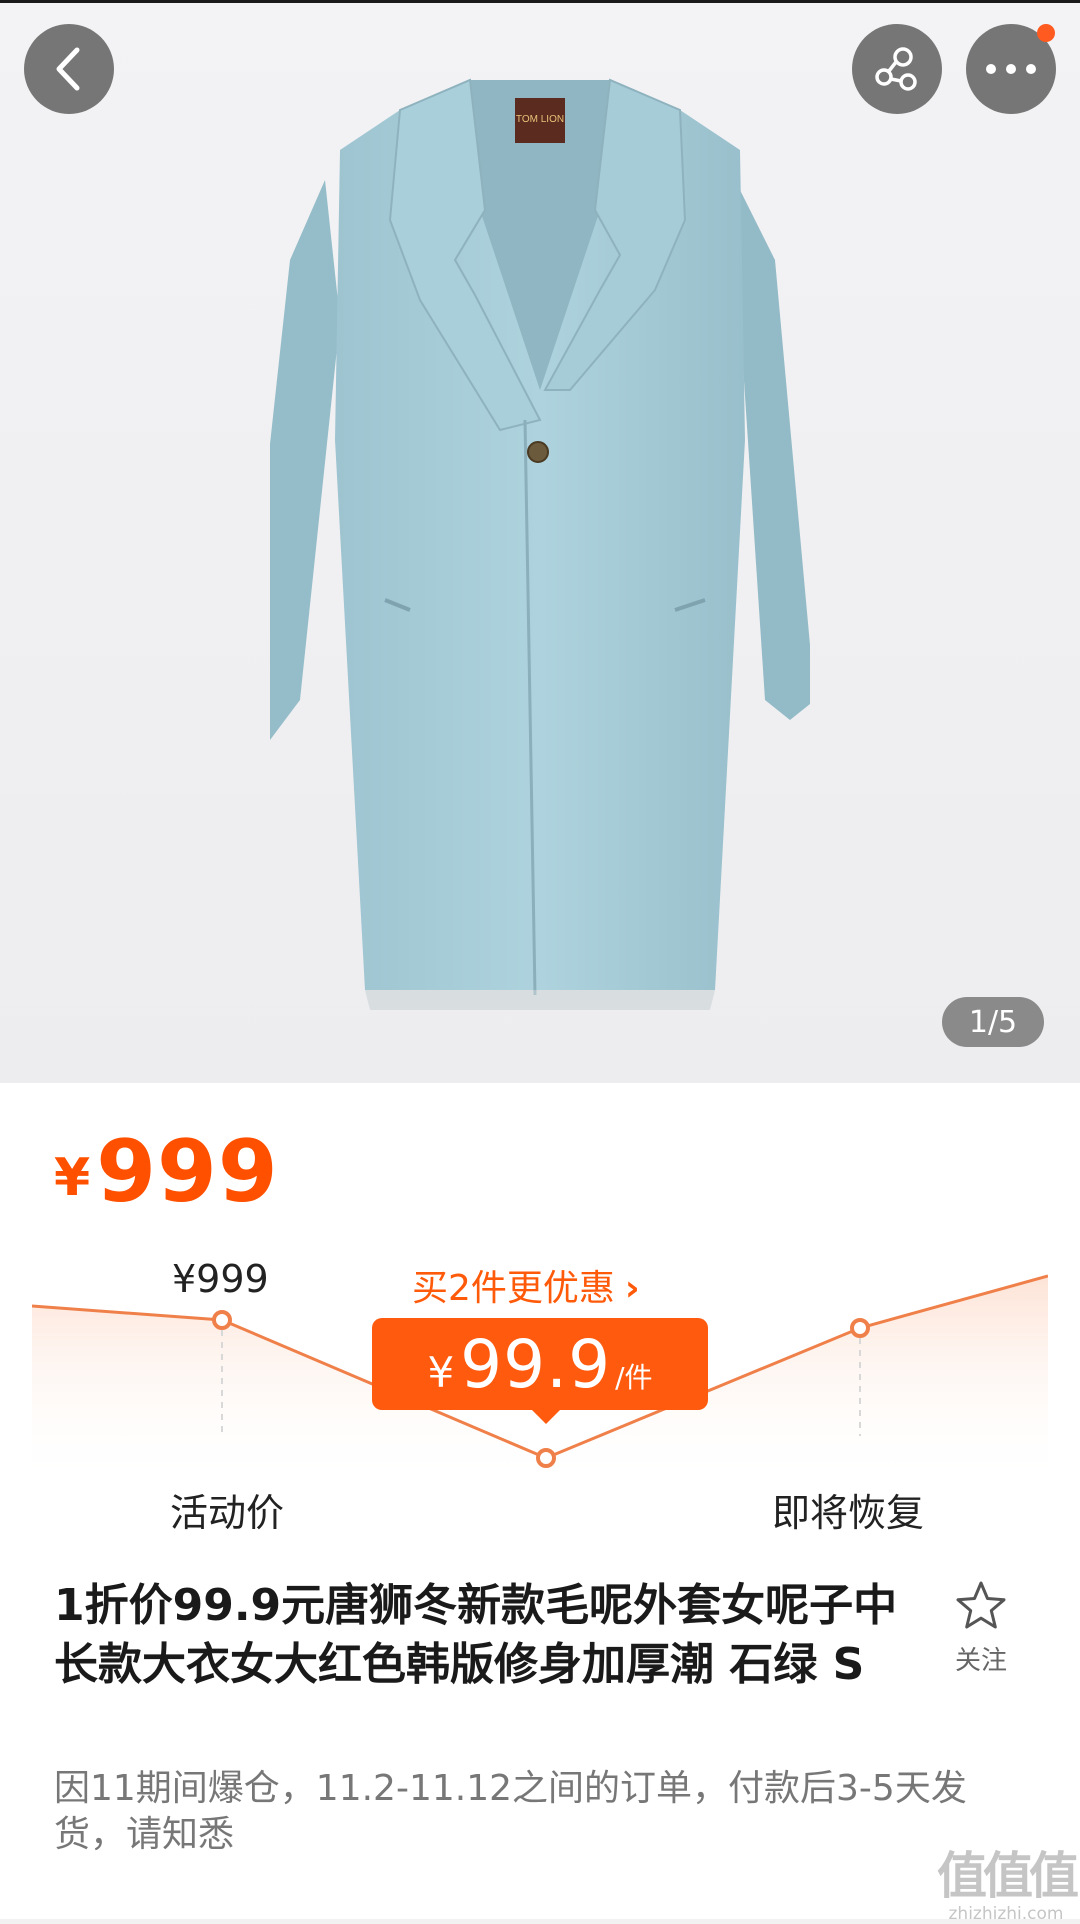 This screenshot has width=1080, height=1924. I want to click on buy-more-text: 买2件更优惠, so click(513, 1288).